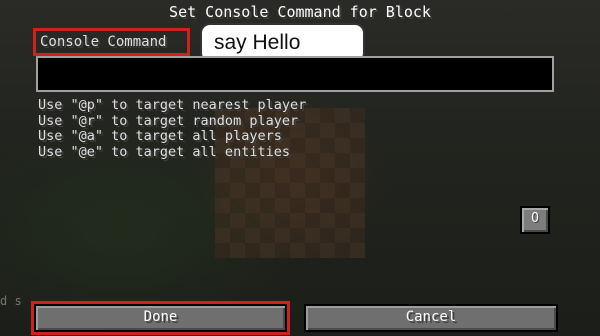  What do you see at coordinates (300, 12) in the screenshot?
I see `screen-title: Set Console Command for Block` at bounding box center [300, 12].